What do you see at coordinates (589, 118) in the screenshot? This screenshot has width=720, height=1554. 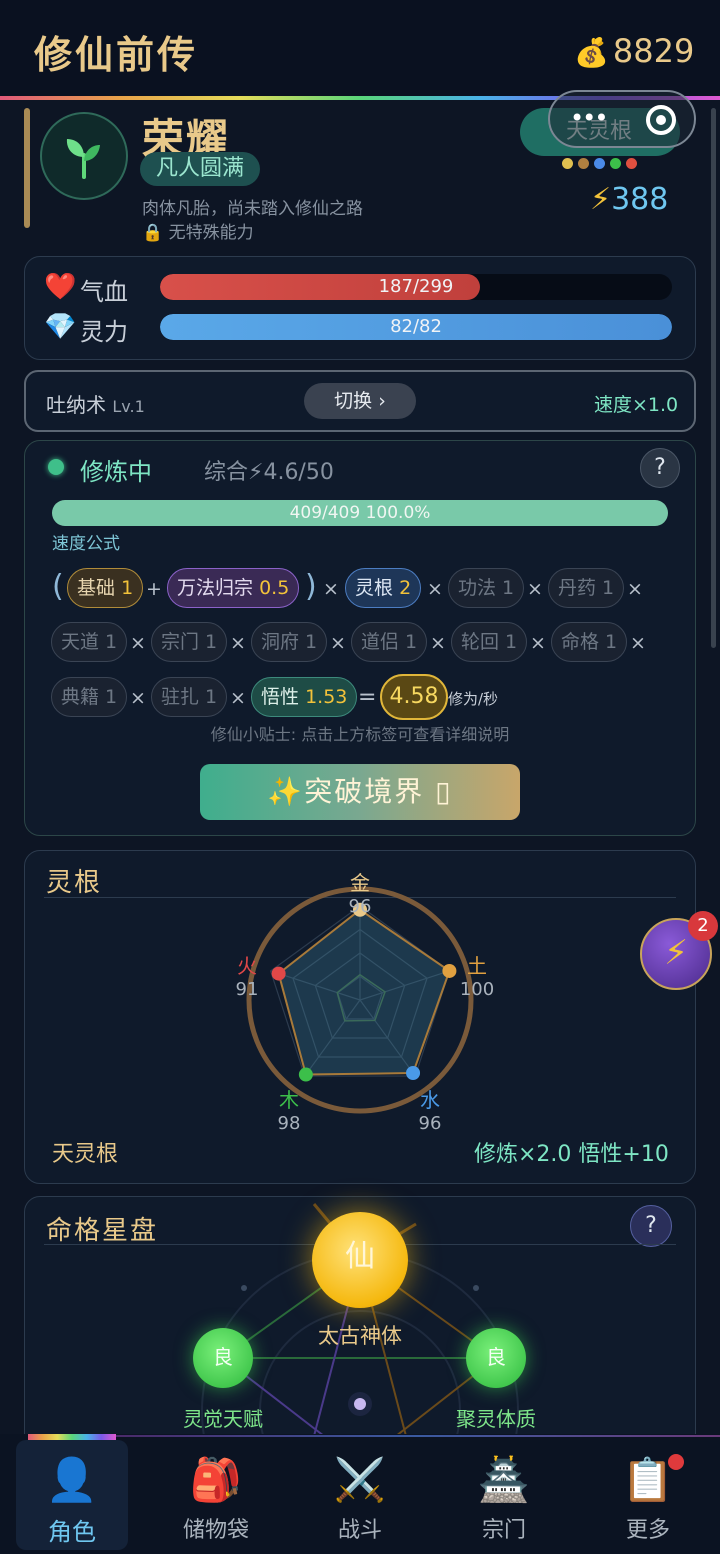 I see `more-dots-icon: •••` at bounding box center [589, 118].